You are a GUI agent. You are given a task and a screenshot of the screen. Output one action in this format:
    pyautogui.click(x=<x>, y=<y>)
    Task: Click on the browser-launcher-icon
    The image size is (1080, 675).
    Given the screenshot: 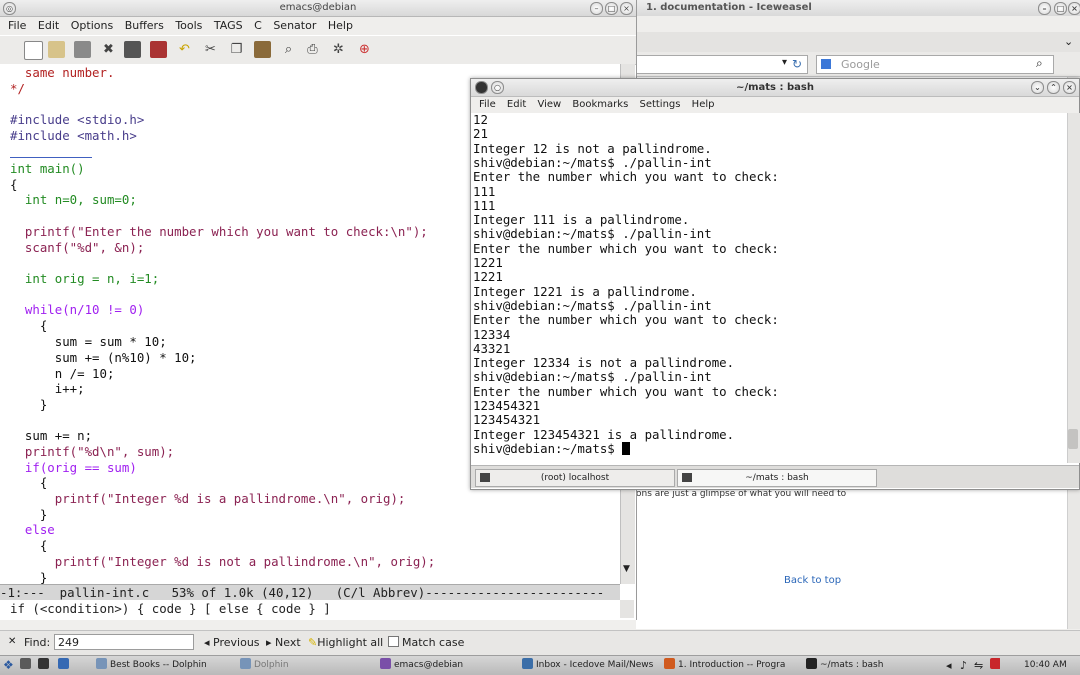 What is the action you would take?
    pyautogui.click(x=66, y=665)
    